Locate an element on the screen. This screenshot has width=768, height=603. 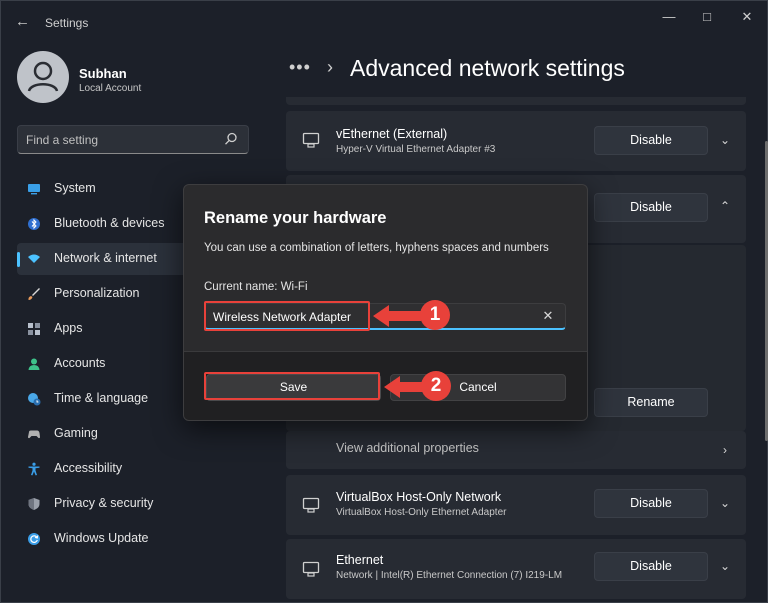
page-title: Advanced network settings is located at coordinates (487, 68).